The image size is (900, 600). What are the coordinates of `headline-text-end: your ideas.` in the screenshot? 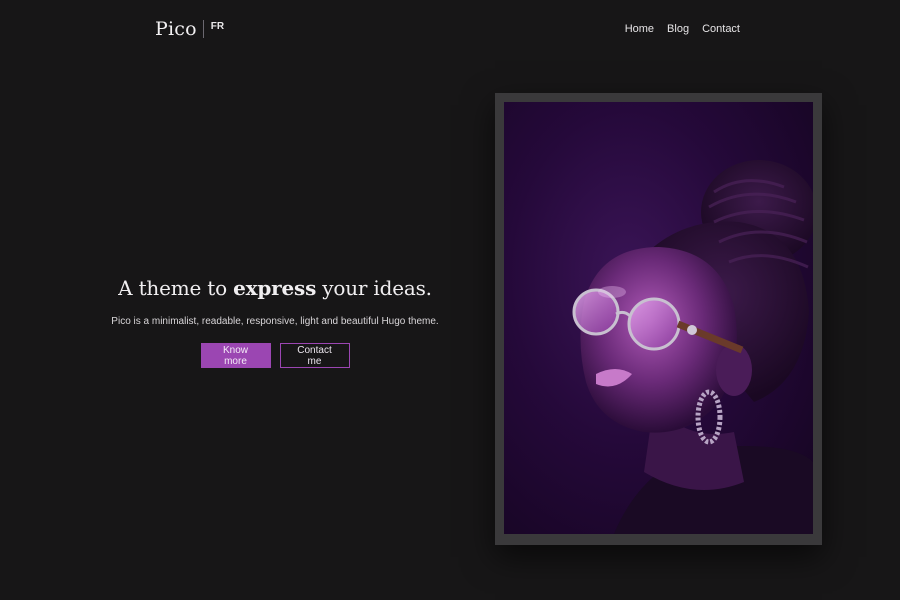 It's located at (374, 288).